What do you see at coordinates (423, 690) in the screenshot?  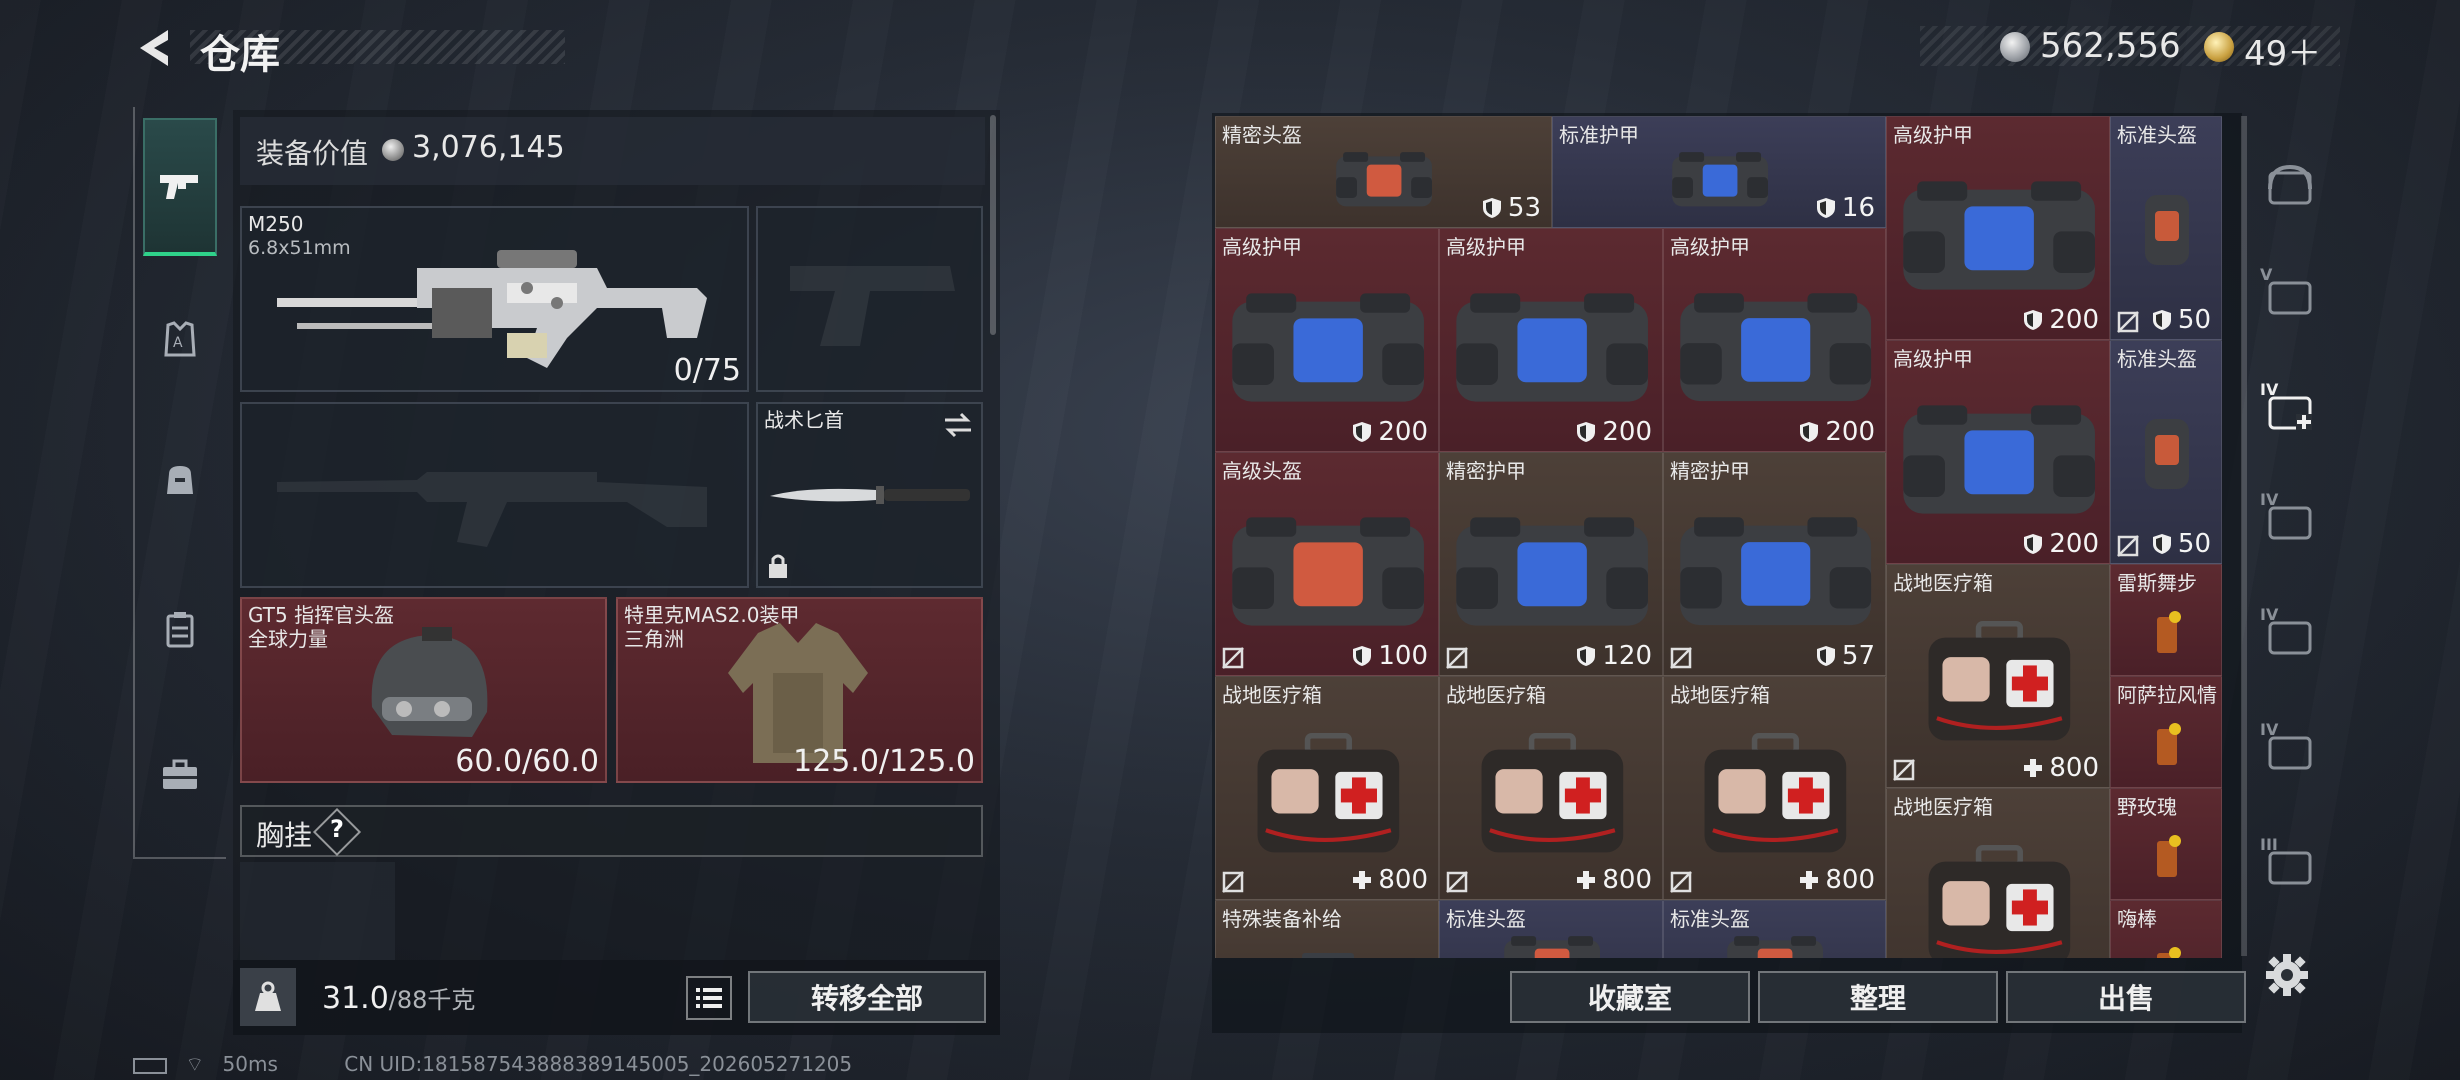 I see `helmet-slot: GT5 指挥官头盔 全球力量 60.0/60.0` at bounding box center [423, 690].